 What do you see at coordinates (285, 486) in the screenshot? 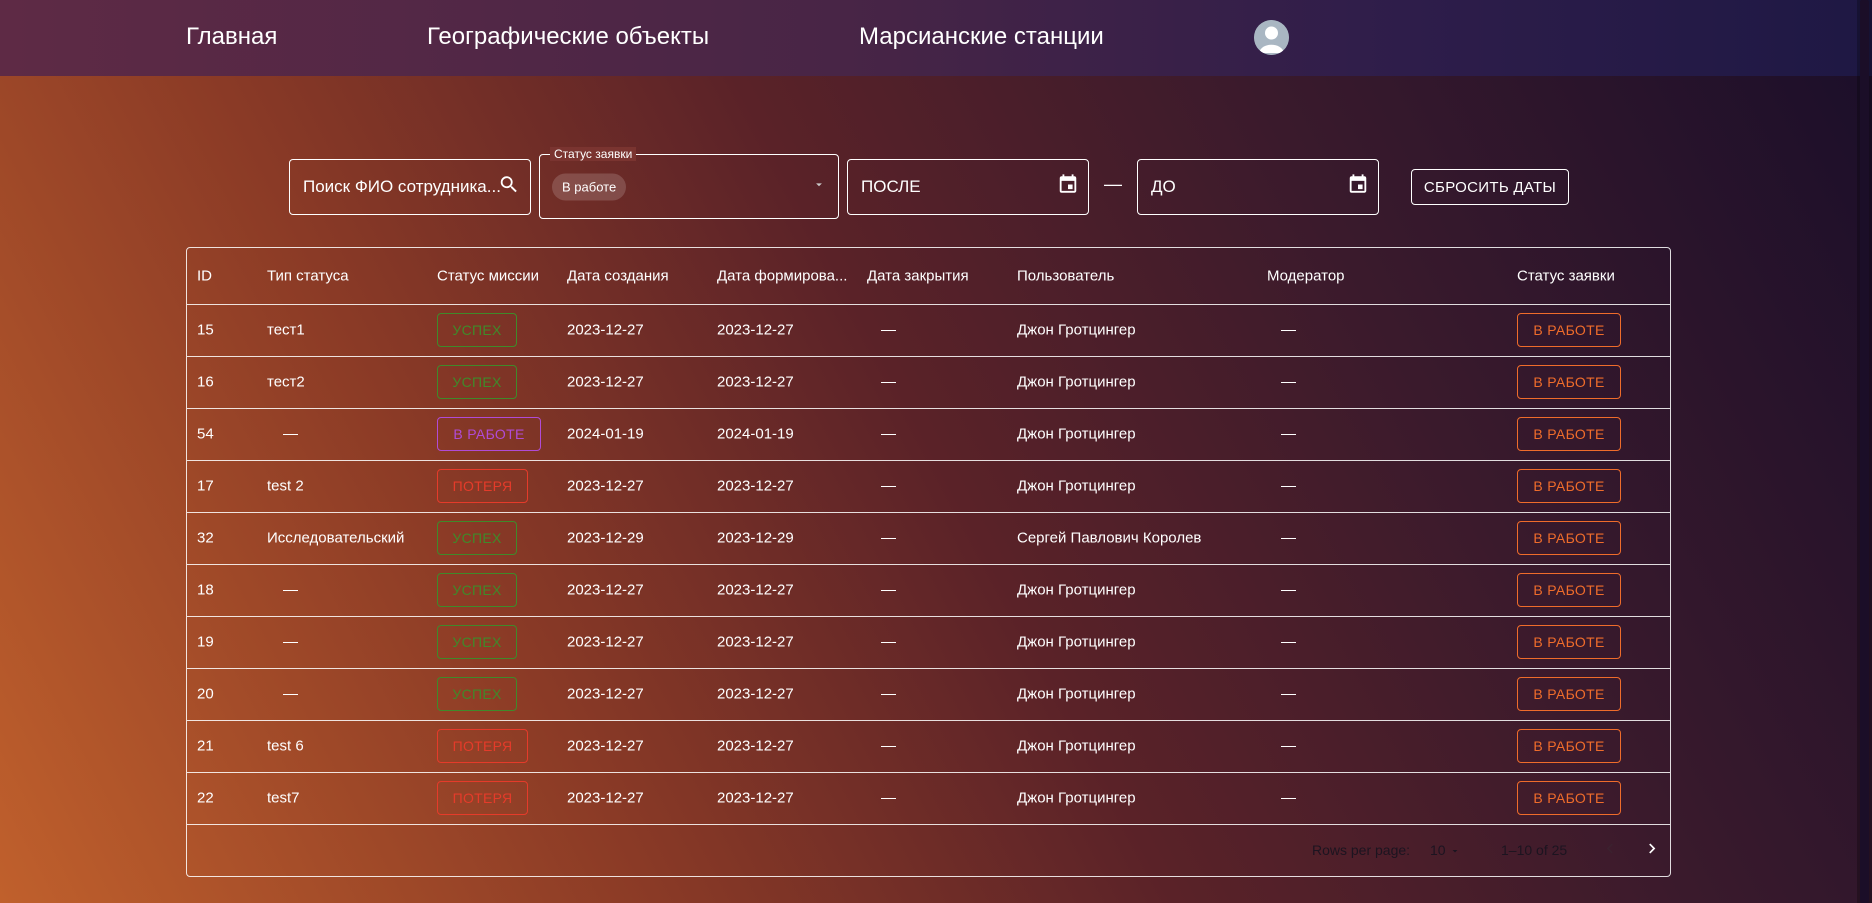
I see `cell-status-type: test 2` at bounding box center [285, 486].